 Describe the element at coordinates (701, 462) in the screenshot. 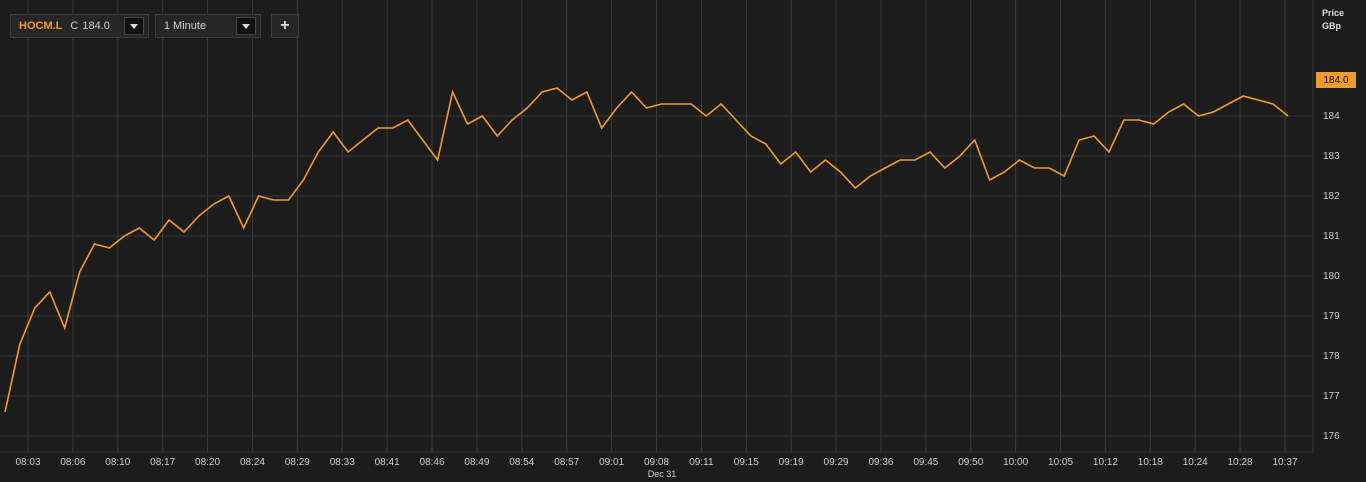

I see `x-tick-label: 09:11` at that location.